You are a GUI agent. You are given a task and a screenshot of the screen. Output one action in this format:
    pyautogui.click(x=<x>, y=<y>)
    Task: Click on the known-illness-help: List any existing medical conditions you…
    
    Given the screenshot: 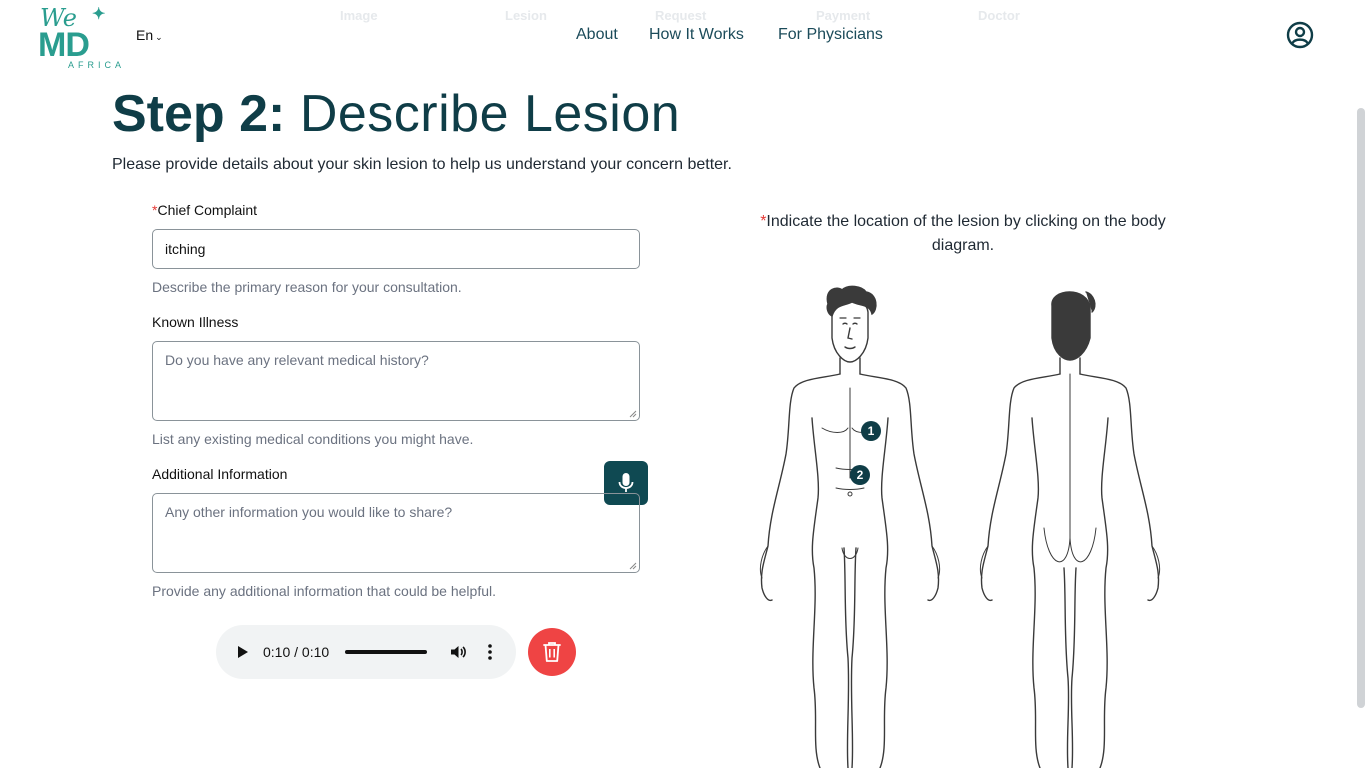 What is the action you would take?
    pyautogui.click(x=313, y=439)
    